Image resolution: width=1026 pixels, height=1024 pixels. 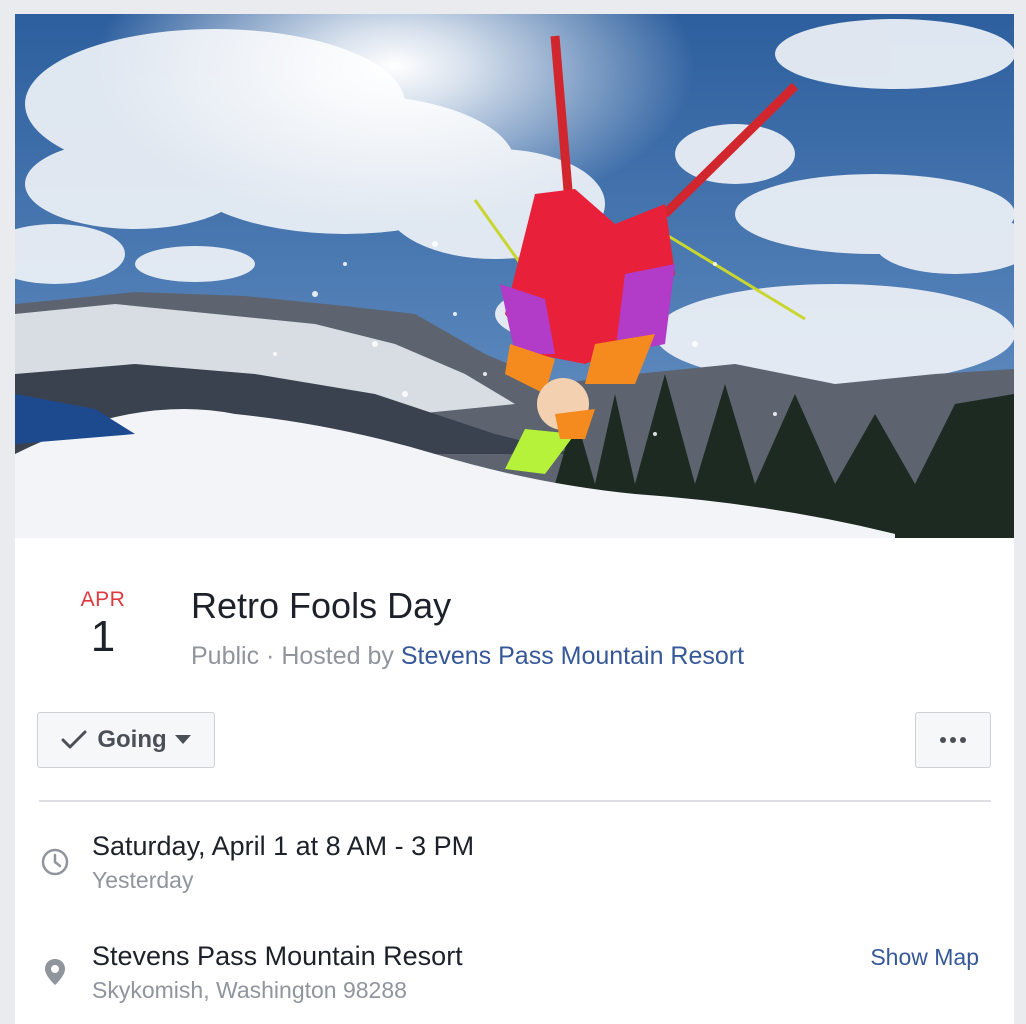 What do you see at coordinates (103, 599) in the screenshot?
I see `event-month: APR` at bounding box center [103, 599].